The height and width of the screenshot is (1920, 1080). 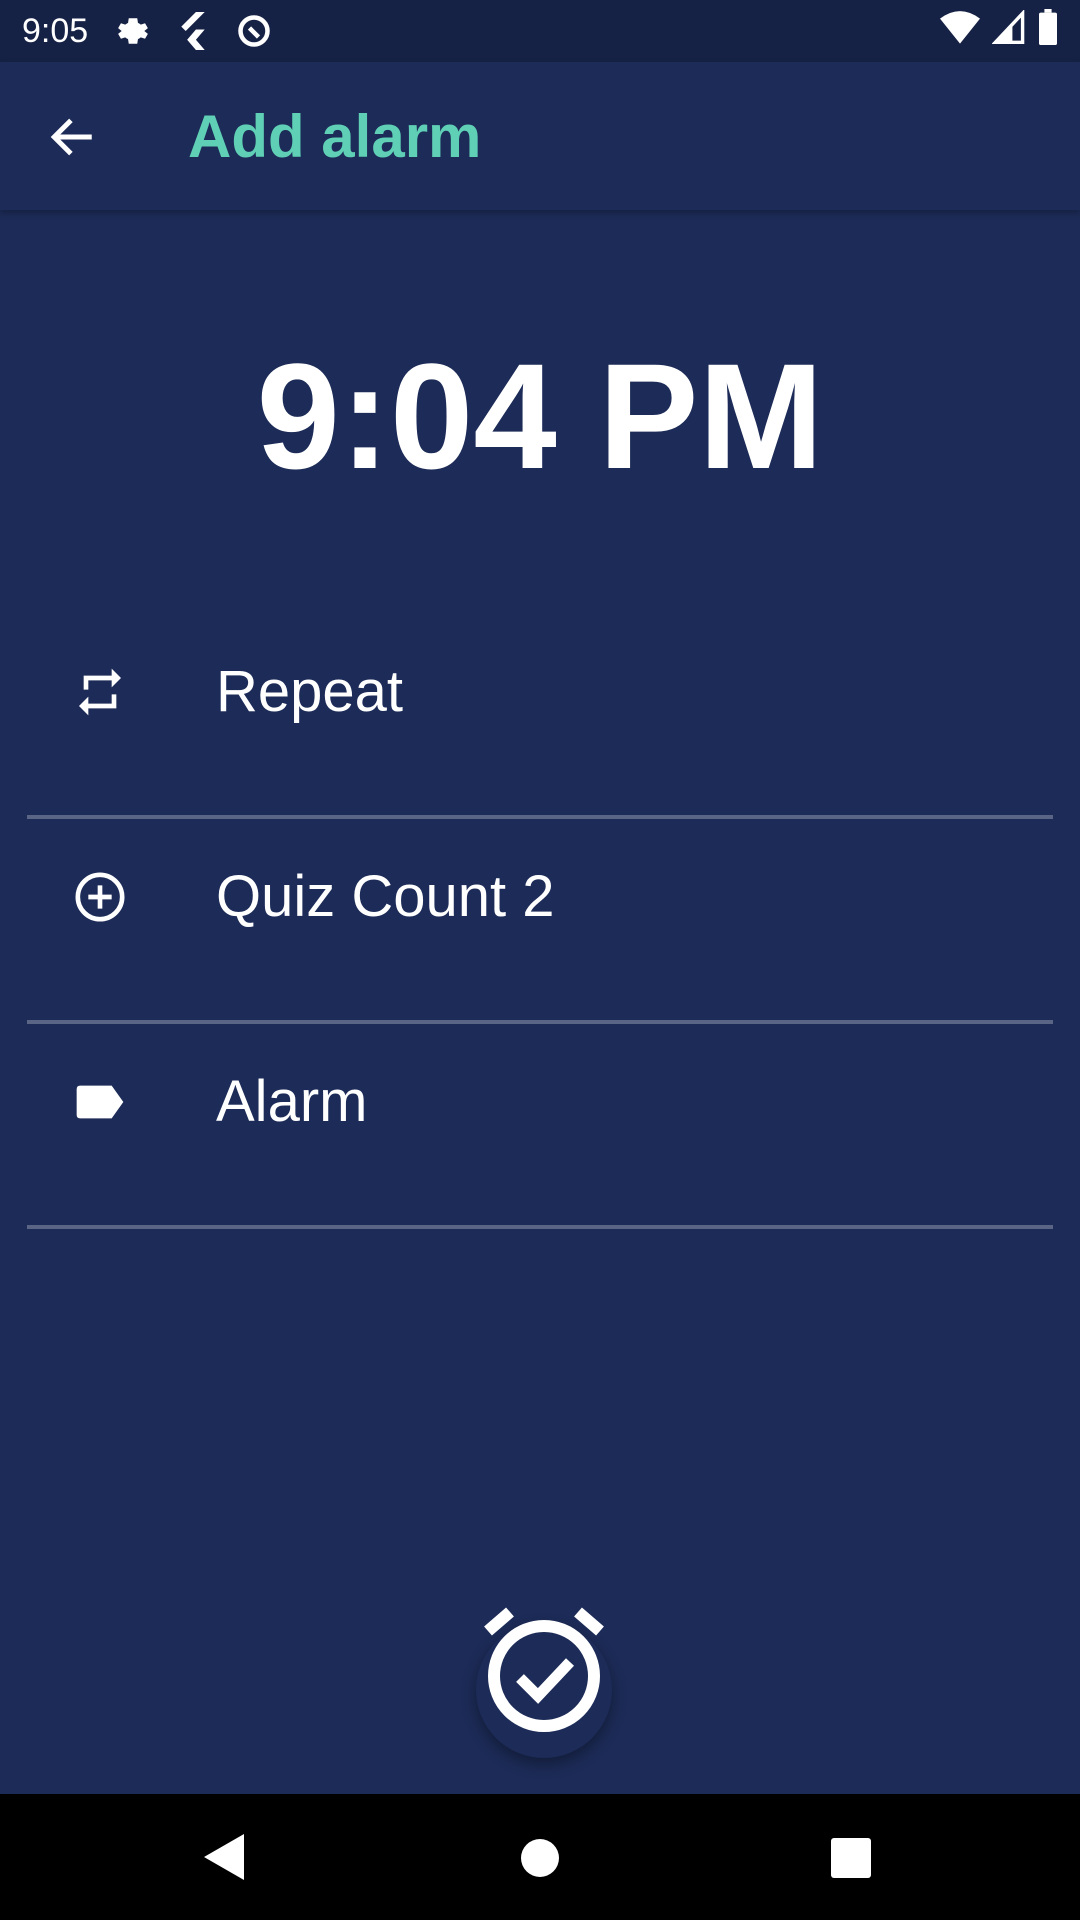 I want to click on home-nav-icon, so click(x=540, y=1860).